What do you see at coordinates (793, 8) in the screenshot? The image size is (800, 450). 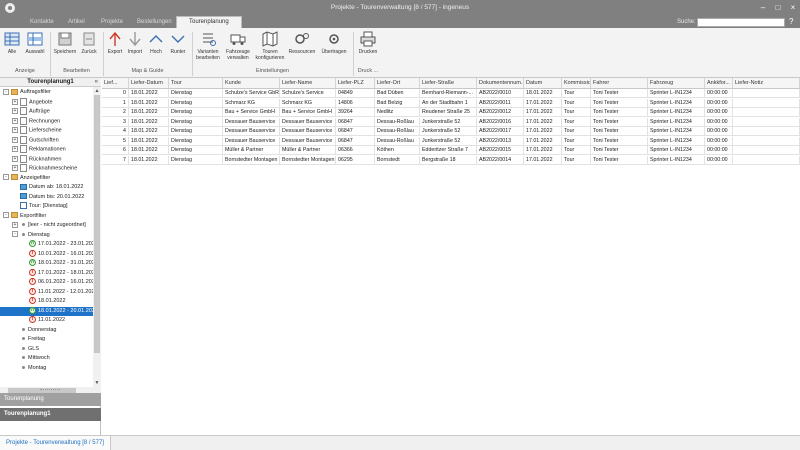 I see `close-icon: ×` at bounding box center [793, 8].